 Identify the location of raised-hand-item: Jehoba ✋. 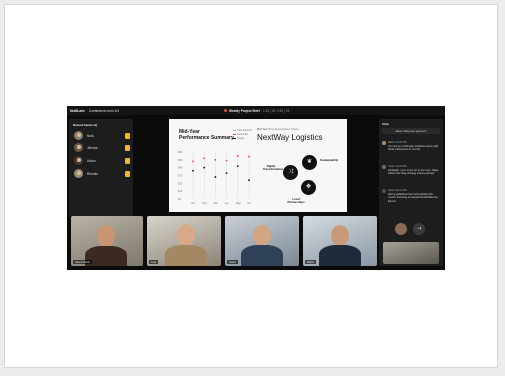
(101, 148).